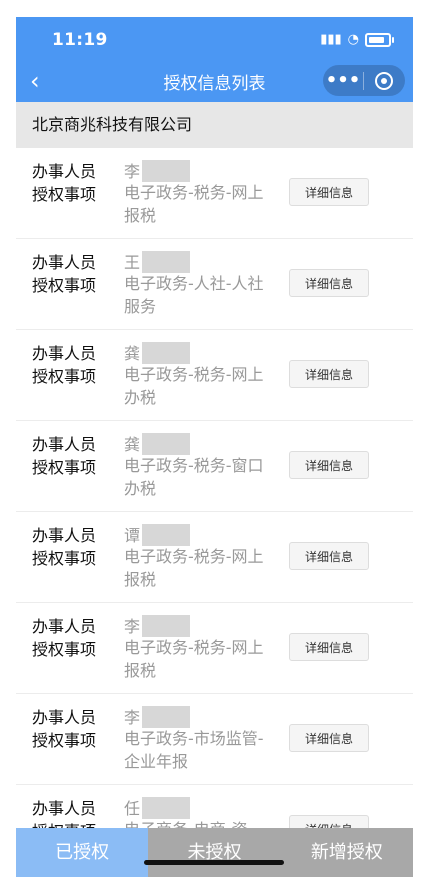  I want to click on bottom-tab-bar: 已授权 未授权 新增授权, so click(214, 852).